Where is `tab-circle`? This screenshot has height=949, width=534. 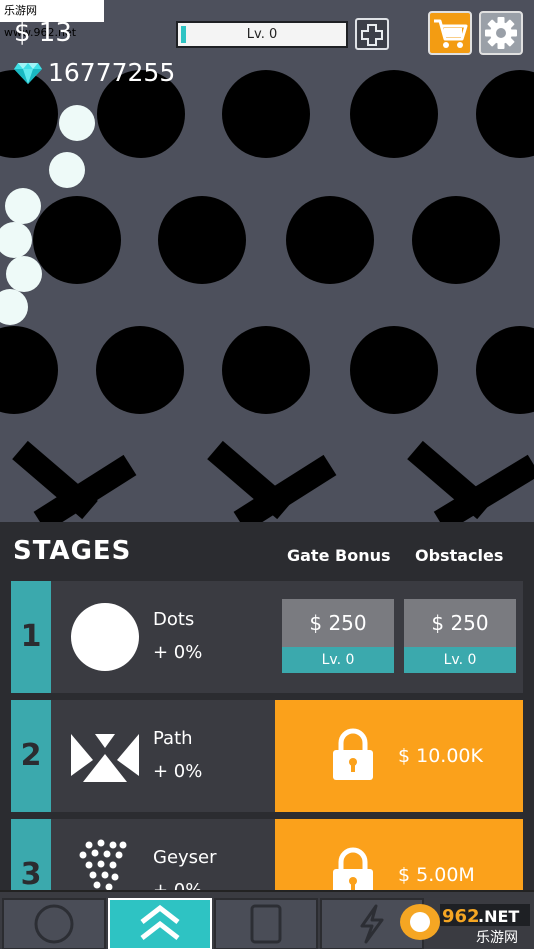
tab-circle is located at coordinates (54, 923).